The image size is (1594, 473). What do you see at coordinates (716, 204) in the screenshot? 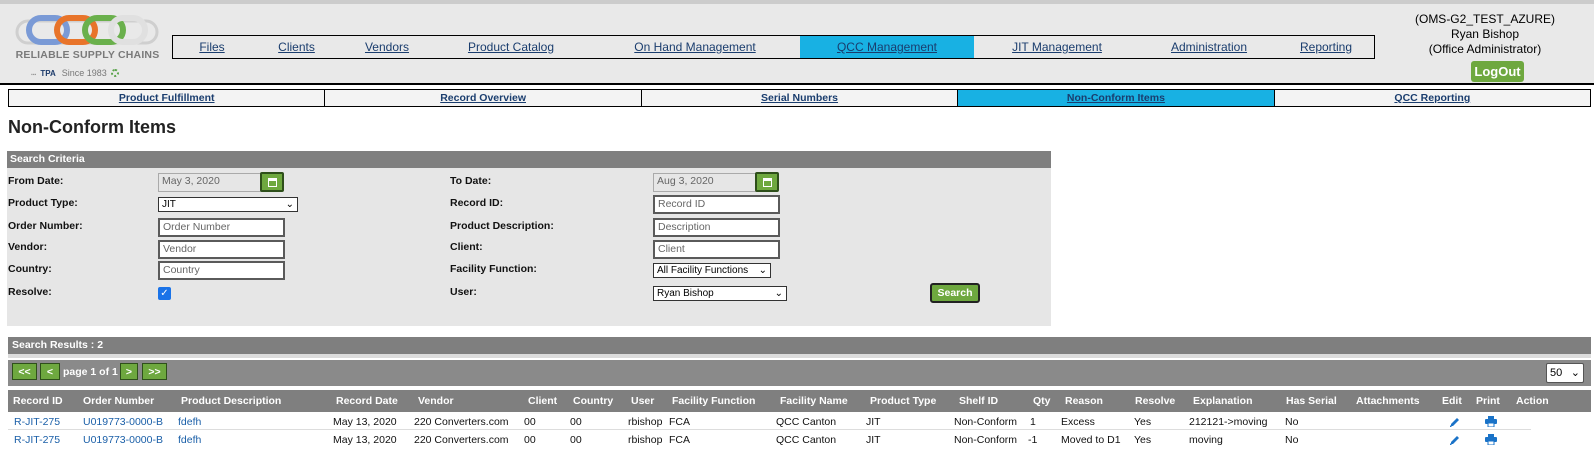
I see `record-id-input: Record ID` at bounding box center [716, 204].